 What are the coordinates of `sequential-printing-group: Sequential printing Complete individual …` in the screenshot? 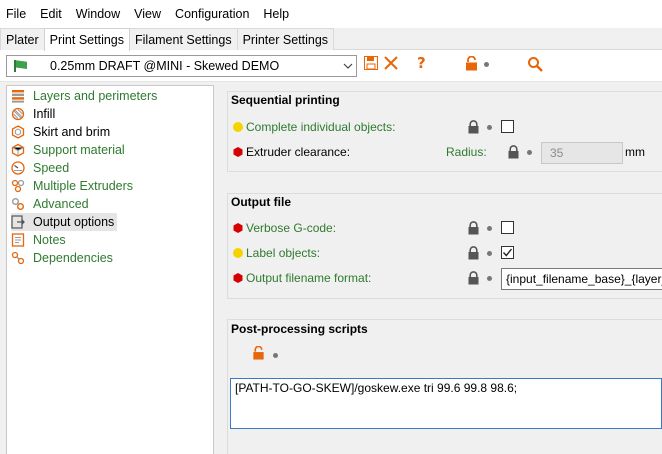 It's located at (444, 131).